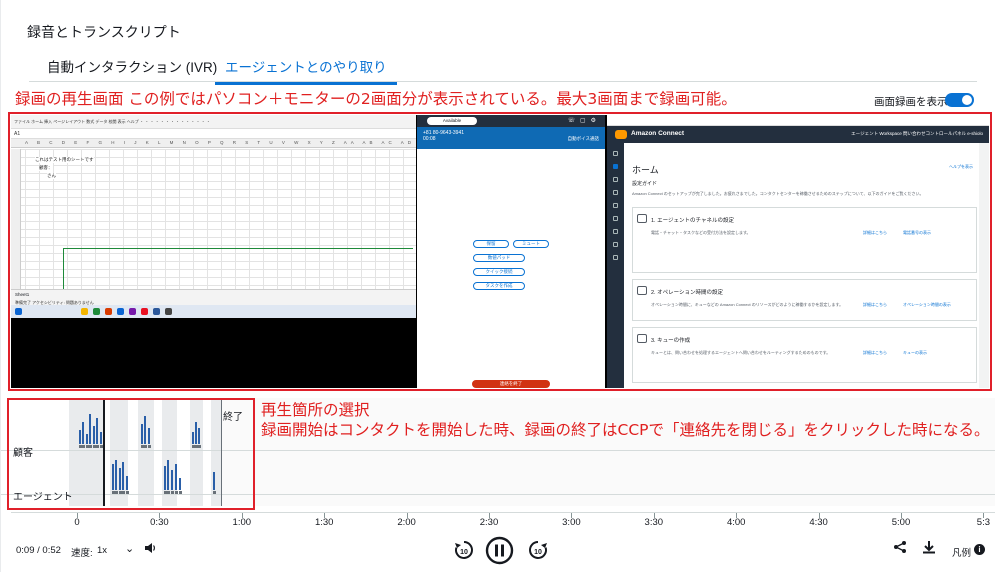  I want to click on legend-button: 凡例, so click(961, 552).